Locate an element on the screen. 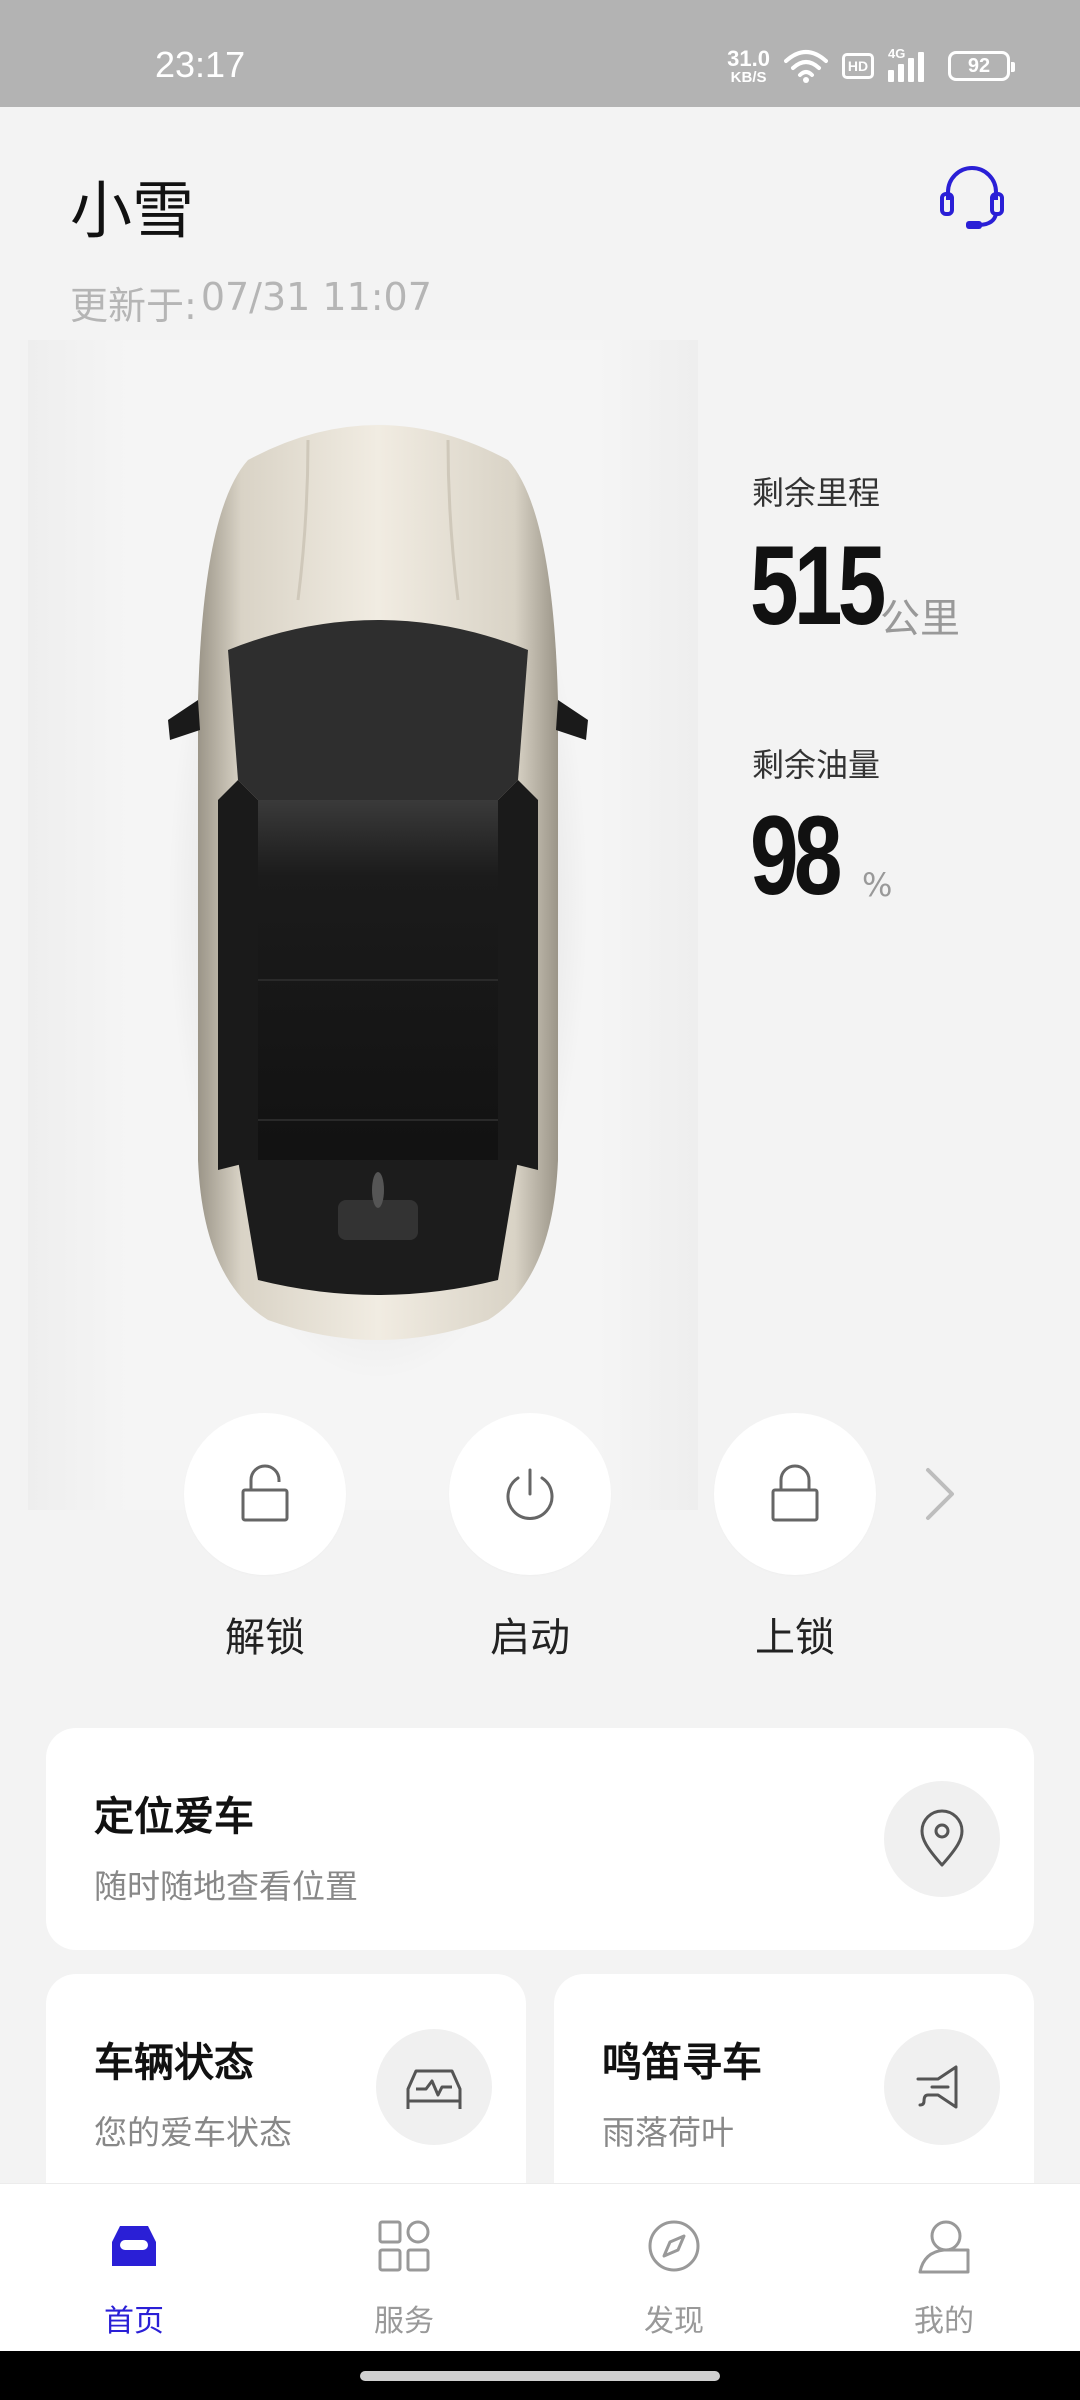 This screenshot has height=2400, width=1080. hd-badge: HD is located at coordinates (858, 66).